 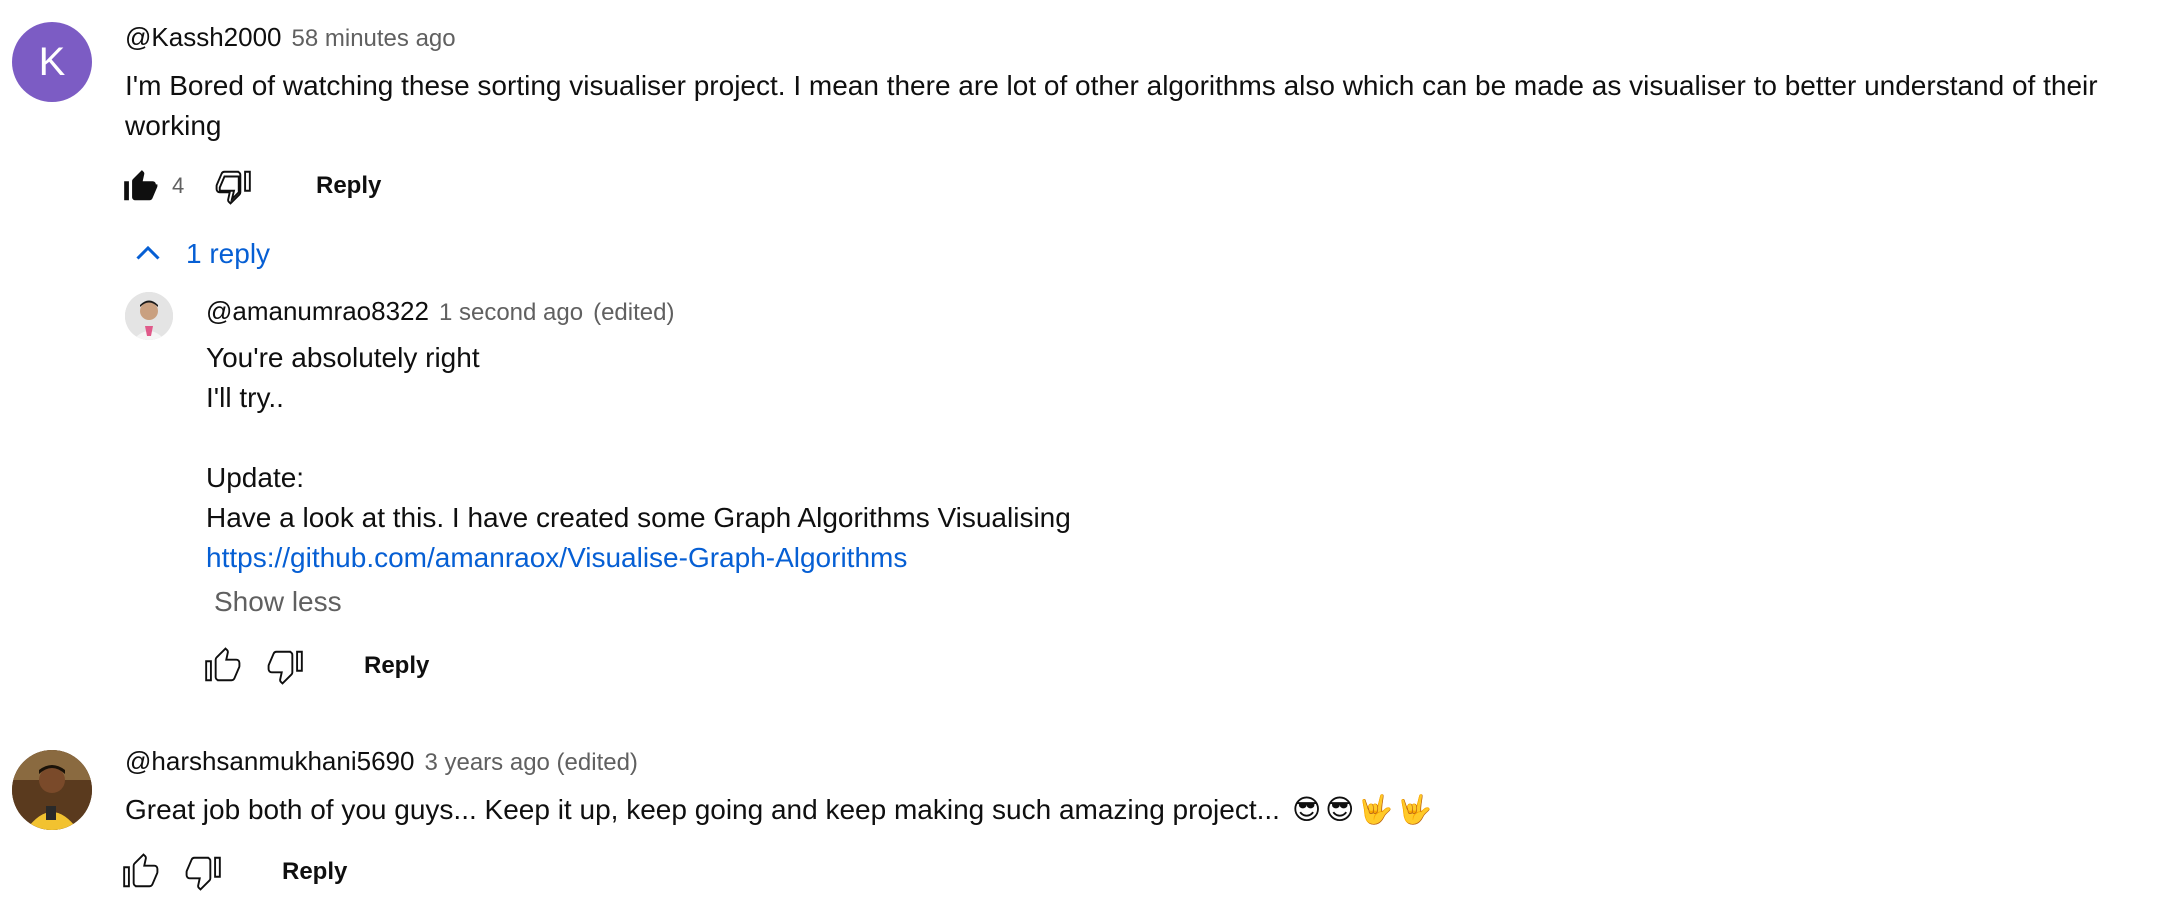 I want to click on avatar-letter: K, so click(x=52, y=61).